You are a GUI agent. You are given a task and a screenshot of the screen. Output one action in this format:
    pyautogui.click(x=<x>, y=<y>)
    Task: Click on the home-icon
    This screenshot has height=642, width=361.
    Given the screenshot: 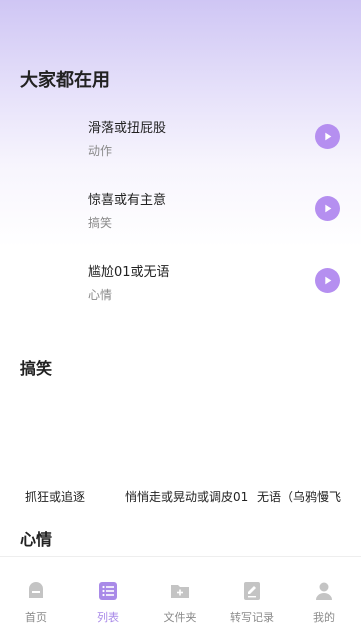 What is the action you would take?
    pyautogui.click(x=36, y=590)
    